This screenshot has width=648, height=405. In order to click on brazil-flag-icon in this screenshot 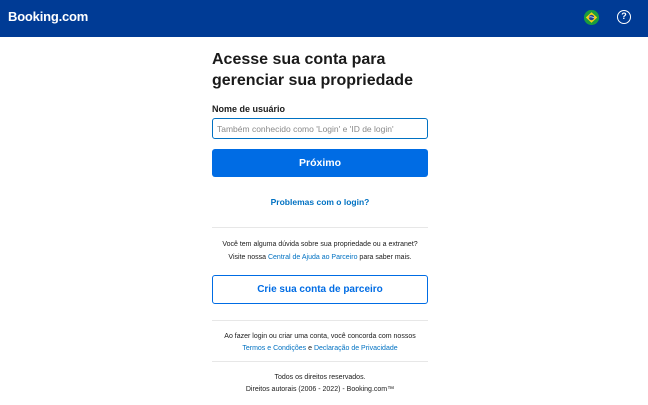, I will do `click(591, 17)`.